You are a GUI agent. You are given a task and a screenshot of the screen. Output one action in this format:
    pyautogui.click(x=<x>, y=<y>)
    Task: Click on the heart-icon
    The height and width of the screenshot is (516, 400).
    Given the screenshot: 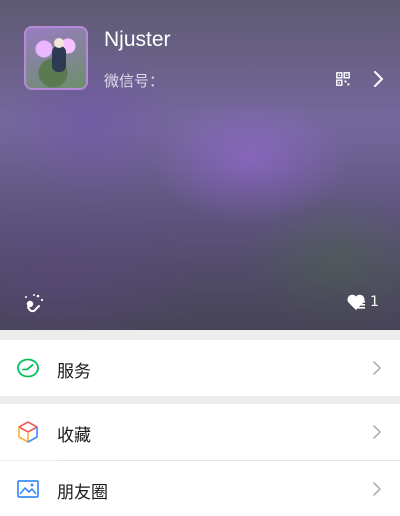 What is the action you would take?
    pyautogui.click(x=356, y=302)
    